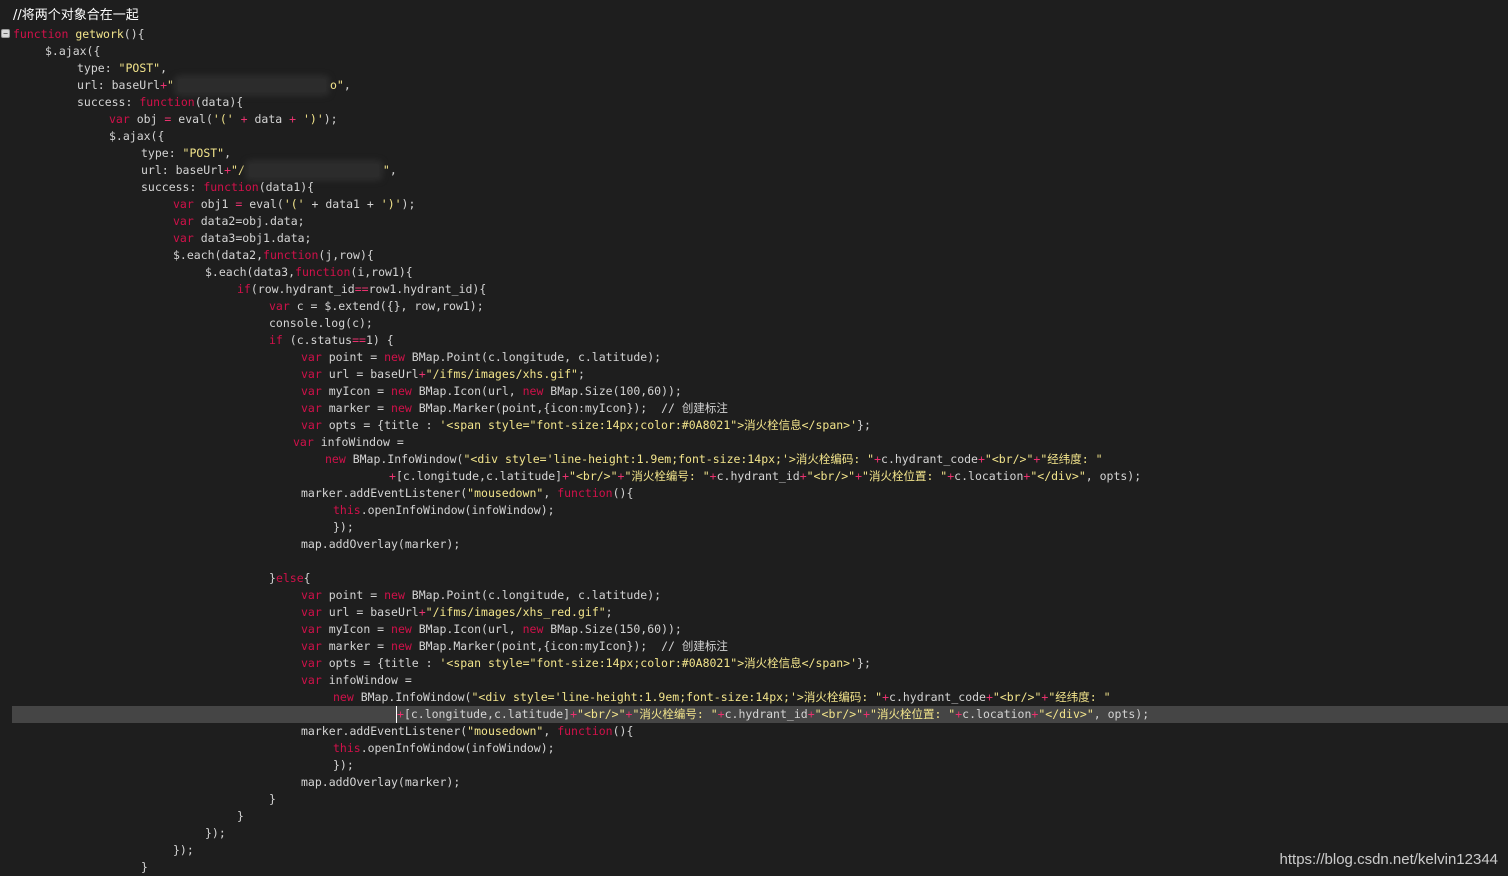 Image resolution: width=1508 pixels, height=876 pixels. I want to click on code-line: url: baseUrl+" o",, so click(214, 85).